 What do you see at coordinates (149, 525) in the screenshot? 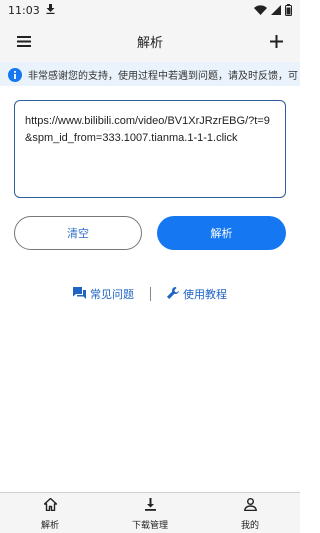
I see `nav-label-downloads: 下载管理` at bounding box center [149, 525].